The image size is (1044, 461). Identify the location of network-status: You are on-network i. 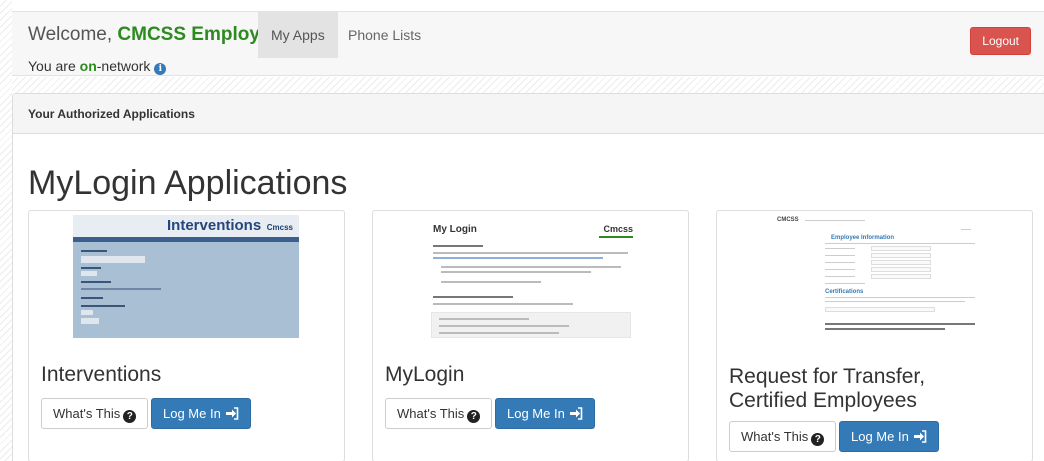
(97, 66).